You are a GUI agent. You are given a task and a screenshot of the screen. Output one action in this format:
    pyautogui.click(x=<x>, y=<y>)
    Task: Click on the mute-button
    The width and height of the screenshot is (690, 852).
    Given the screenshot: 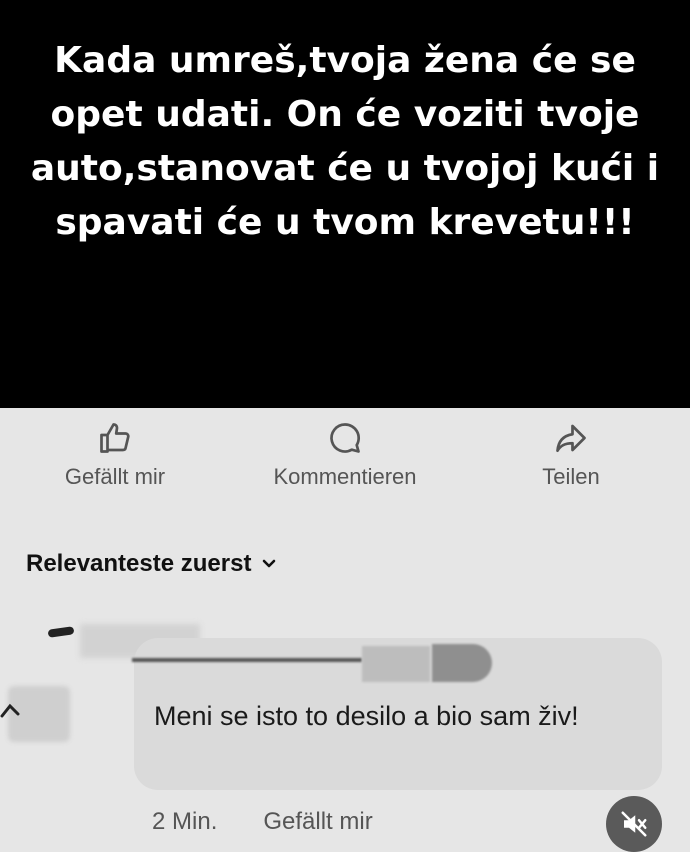 What is the action you would take?
    pyautogui.click(x=634, y=824)
    